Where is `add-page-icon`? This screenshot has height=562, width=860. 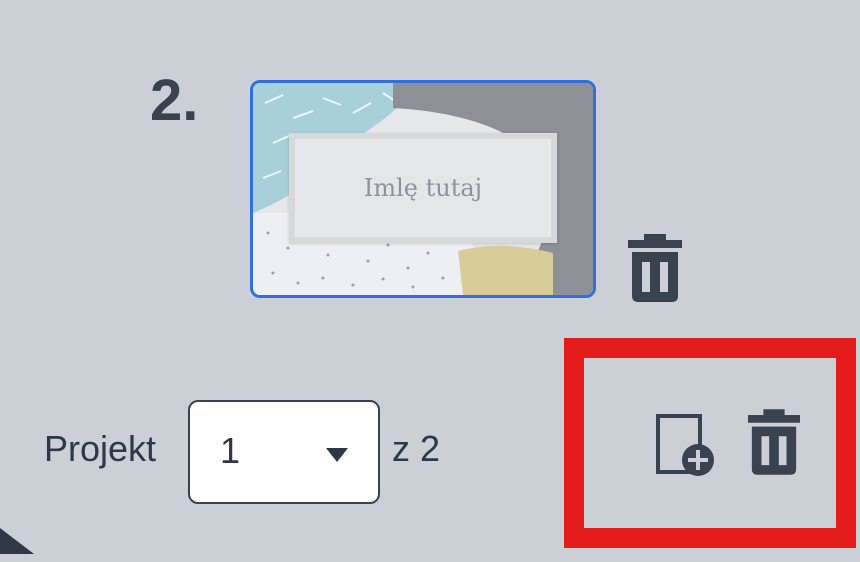 add-page-icon is located at coordinates (687, 446).